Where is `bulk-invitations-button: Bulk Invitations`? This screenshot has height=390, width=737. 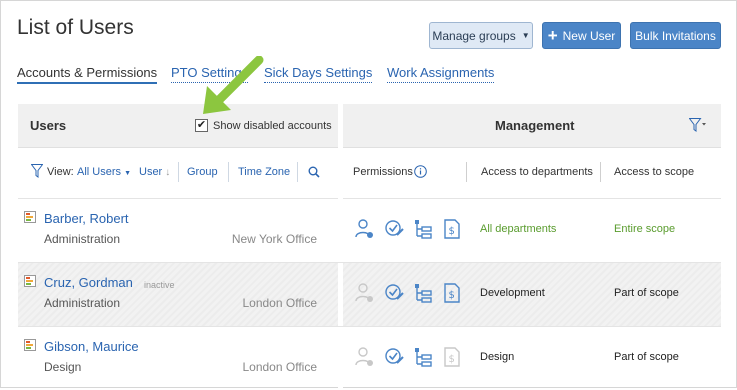 bulk-invitations-button: Bulk Invitations is located at coordinates (675, 35).